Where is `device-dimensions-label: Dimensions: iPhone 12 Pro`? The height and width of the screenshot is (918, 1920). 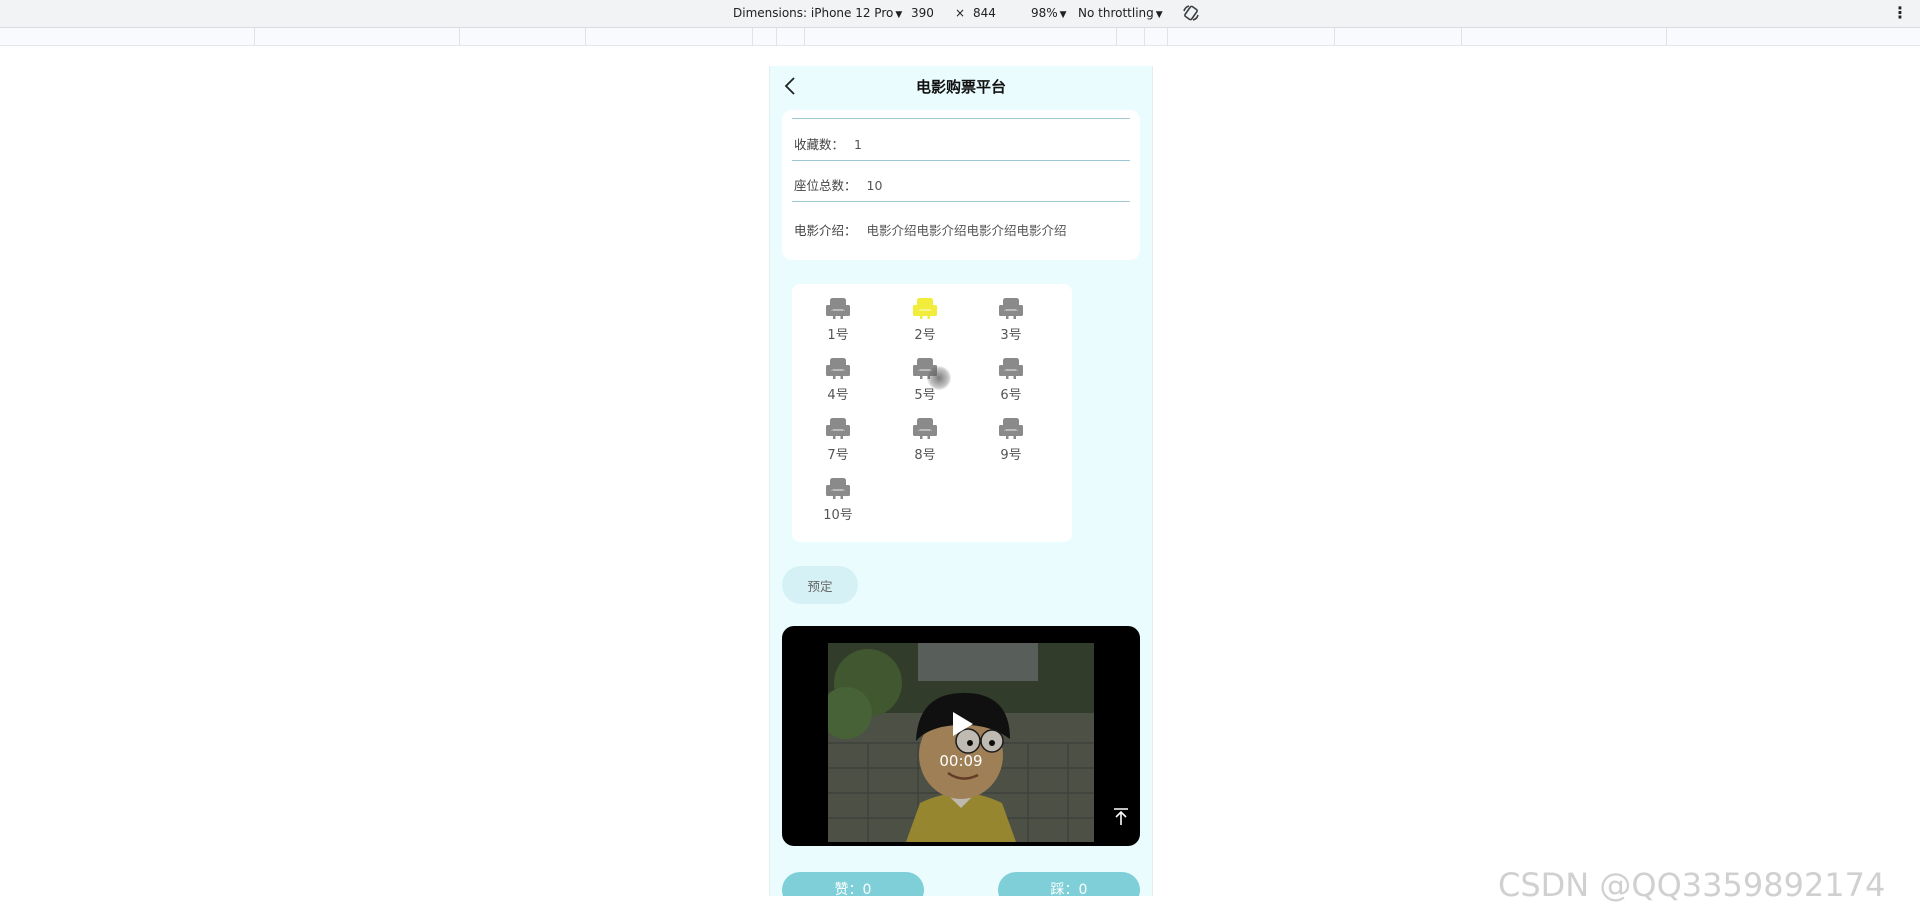 device-dimensions-label: Dimensions: iPhone 12 Pro is located at coordinates (813, 13).